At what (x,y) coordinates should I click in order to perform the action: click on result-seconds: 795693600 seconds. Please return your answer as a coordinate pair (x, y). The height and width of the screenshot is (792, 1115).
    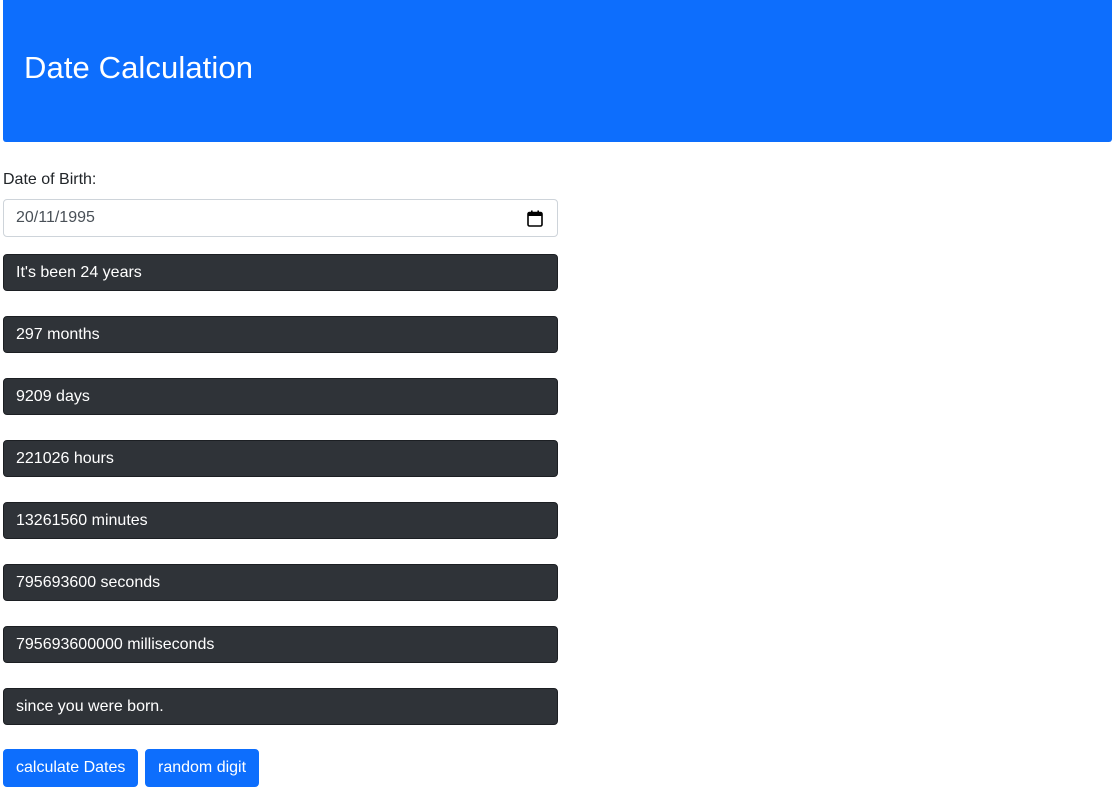
    Looking at the image, I should click on (280, 582).